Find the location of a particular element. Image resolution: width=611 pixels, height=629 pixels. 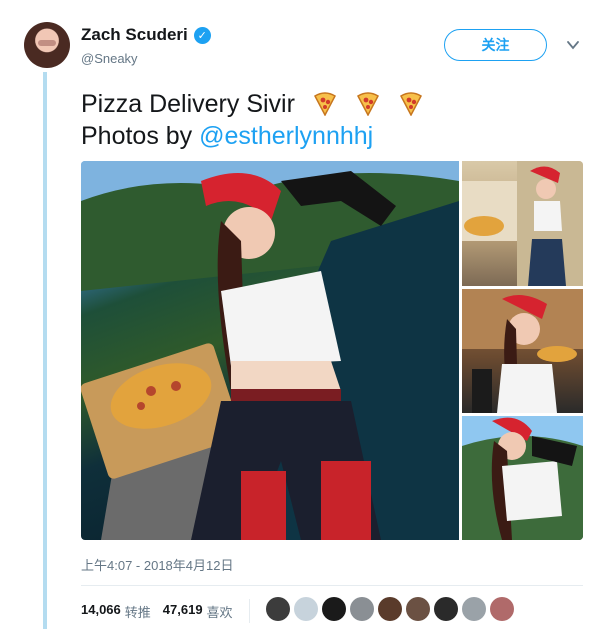

author-name: Zach Scuderi is located at coordinates (134, 35).